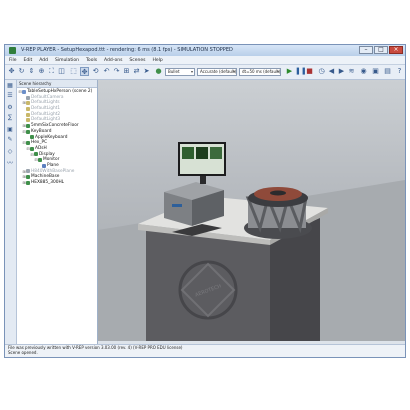  Describe the element at coordinates (31, 71) in the screenshot. I see `shift-icon: ⇕` at that location.